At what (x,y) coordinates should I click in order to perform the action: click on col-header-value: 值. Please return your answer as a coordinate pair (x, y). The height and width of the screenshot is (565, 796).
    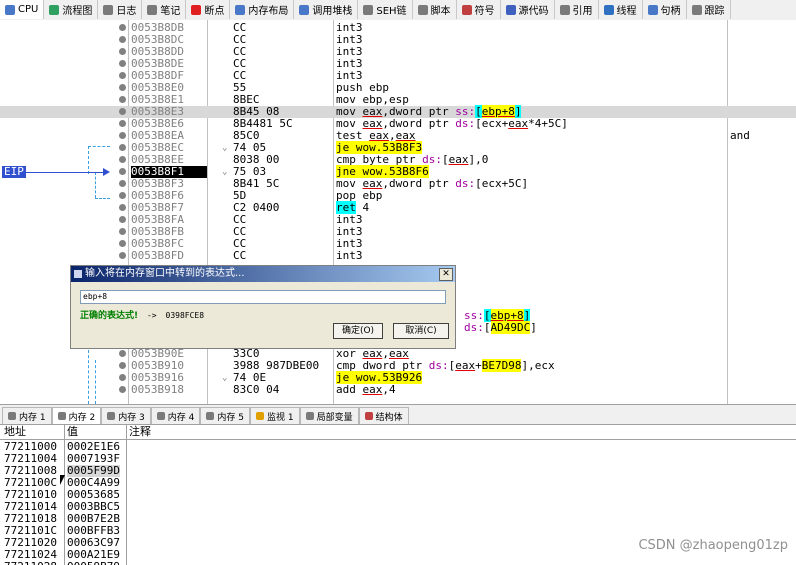
    Looking at the image, I should click on (72, 432).